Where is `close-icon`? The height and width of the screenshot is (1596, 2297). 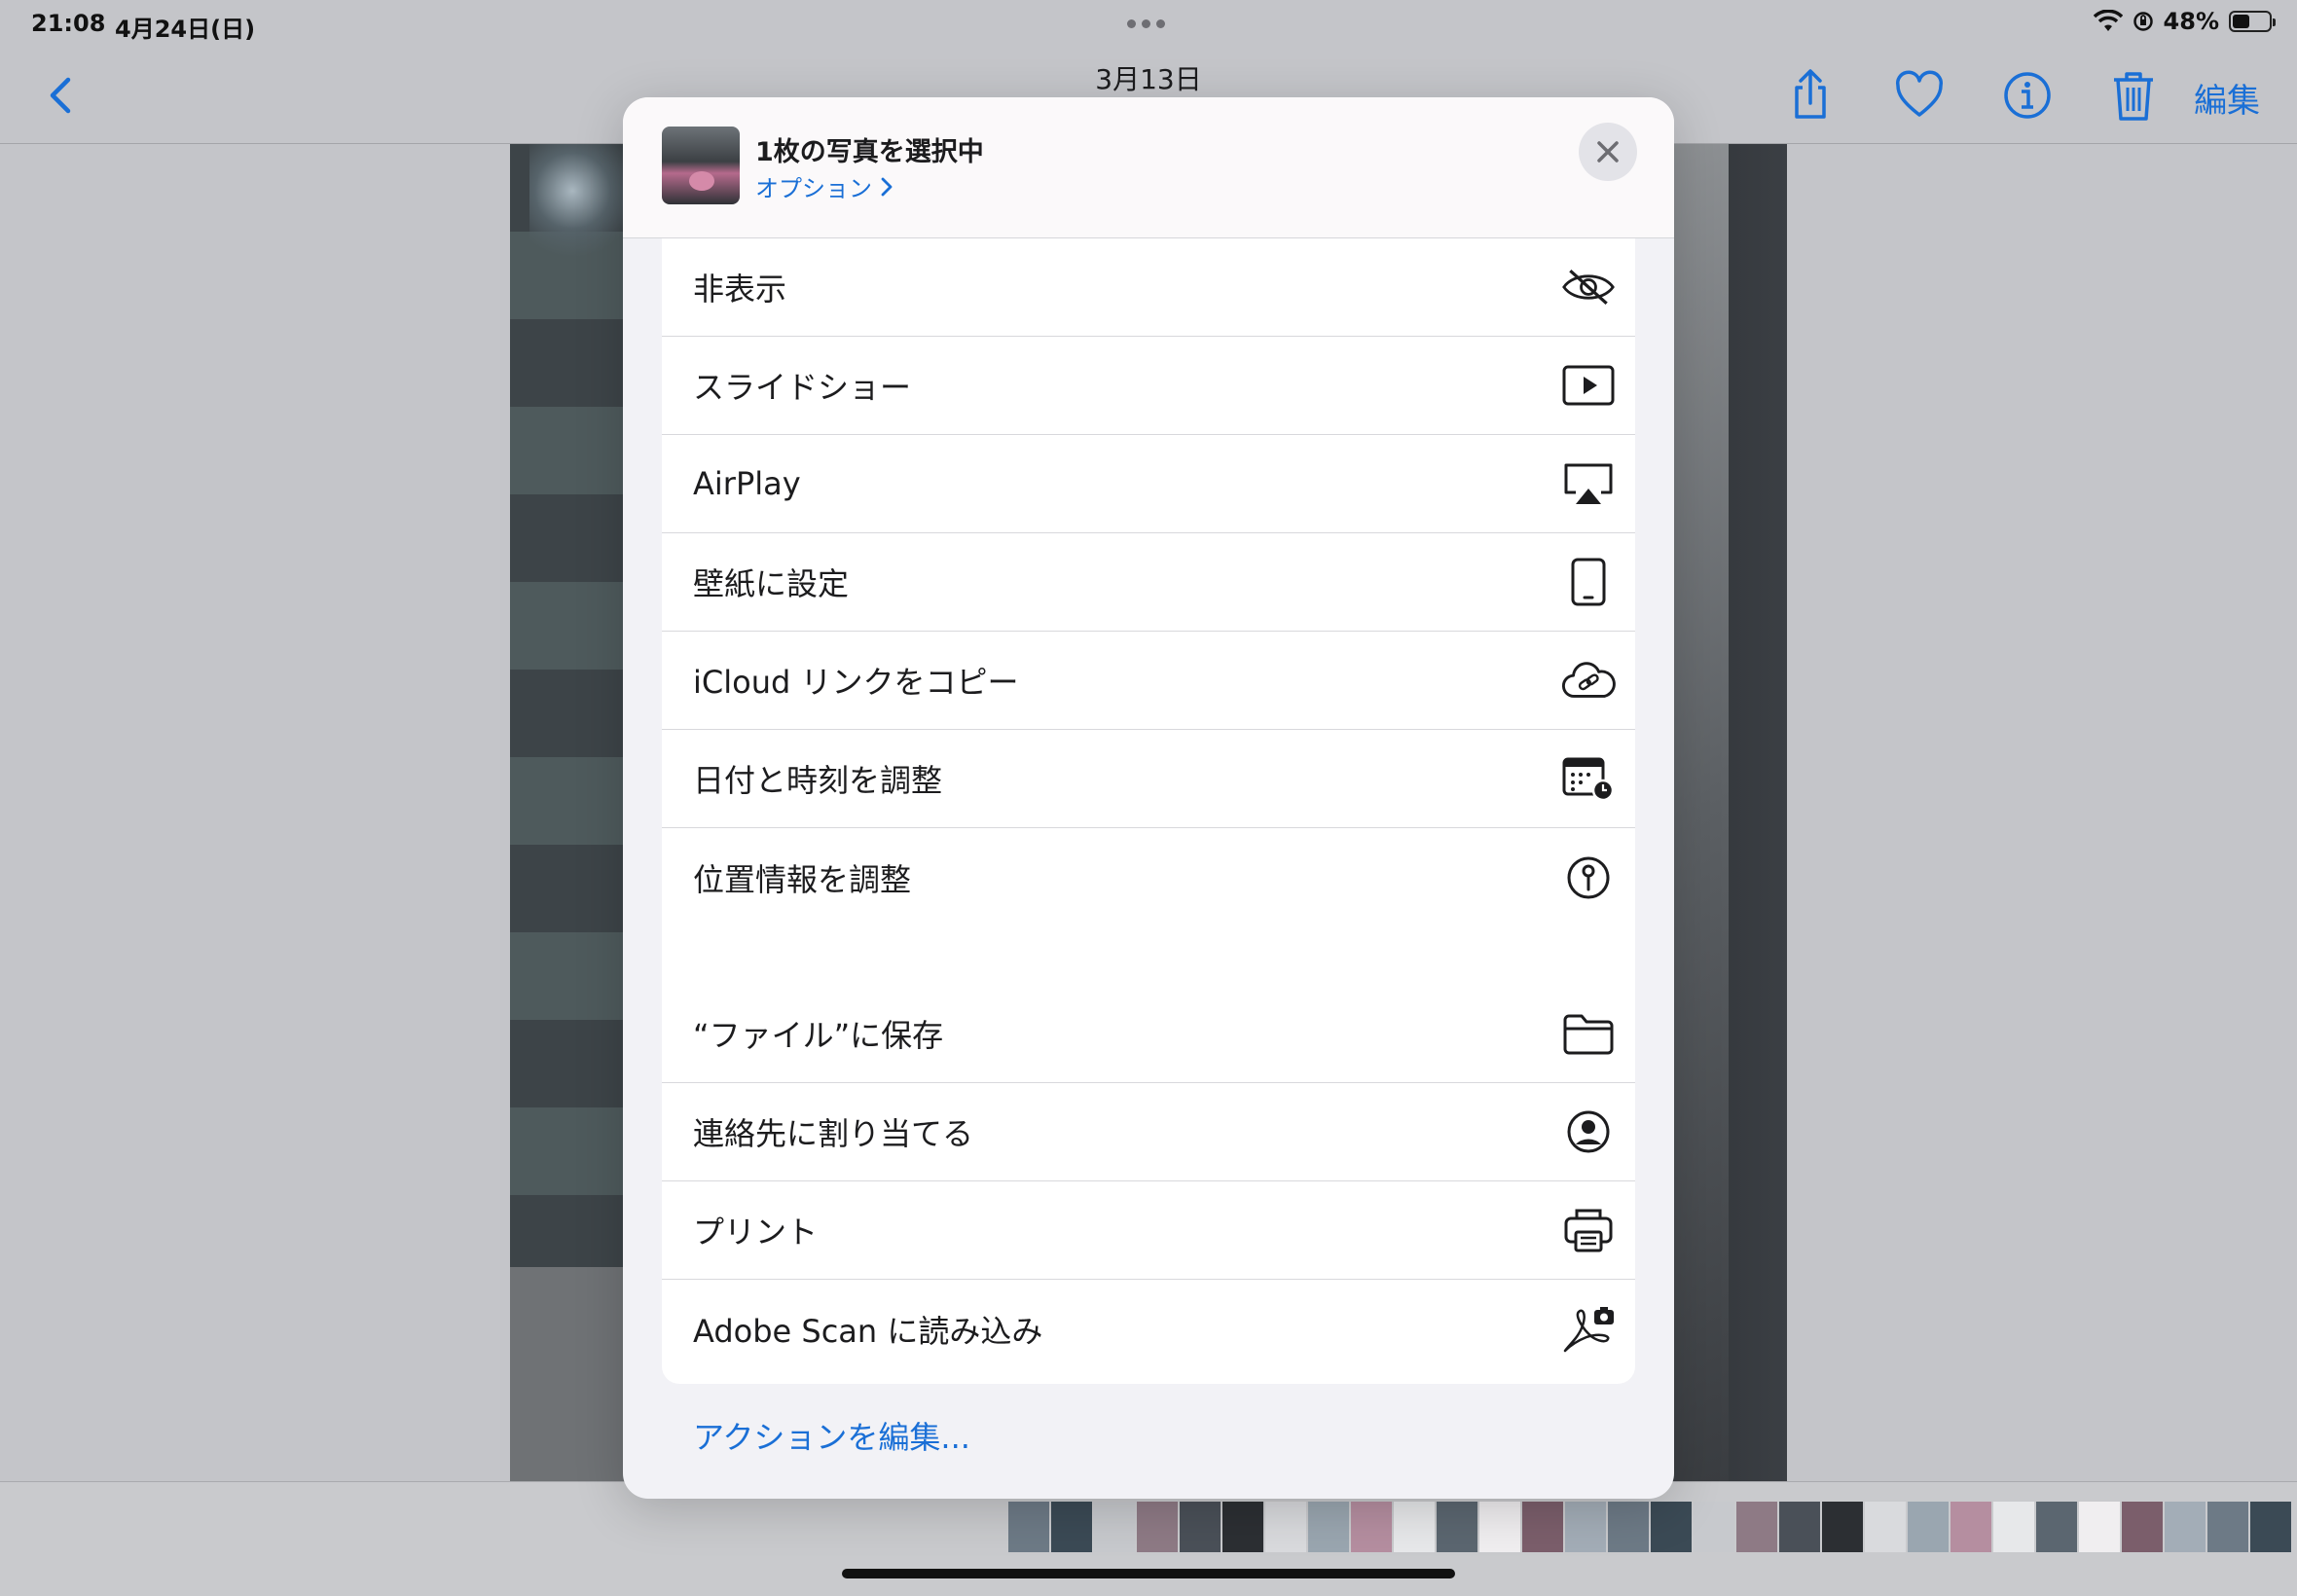
close-icon is located at coordinates (1608, 152).